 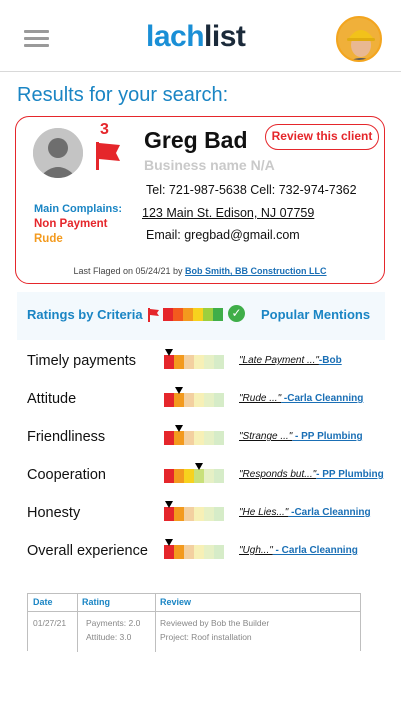 I want to click on popular-mention: "Ugh..." - Carla Cleanning, so click(x=298, y=550).